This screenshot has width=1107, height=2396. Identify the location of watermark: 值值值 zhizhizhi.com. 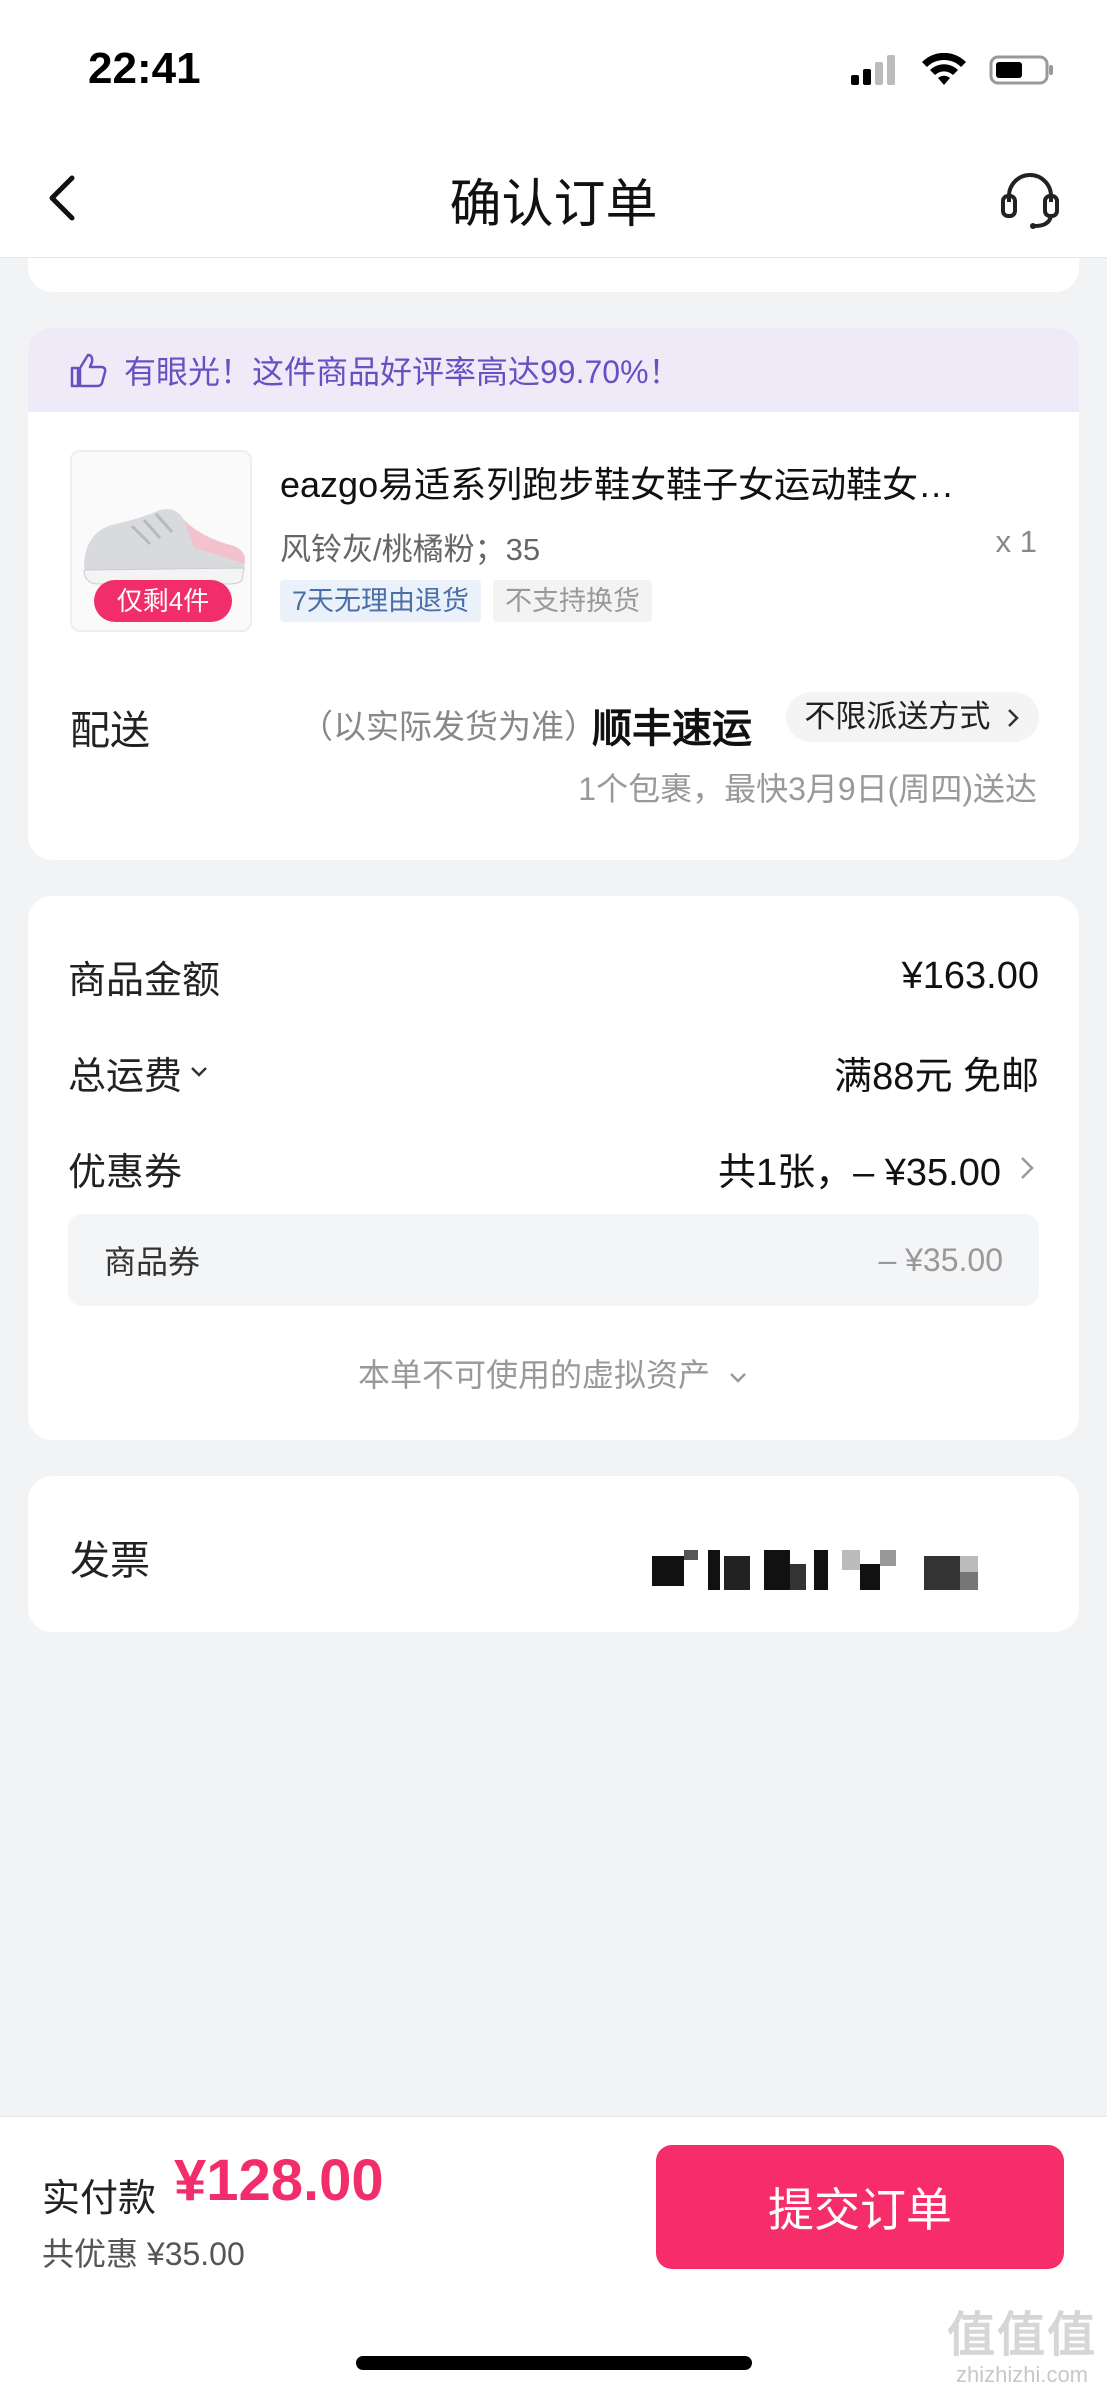
(1021, 2348).